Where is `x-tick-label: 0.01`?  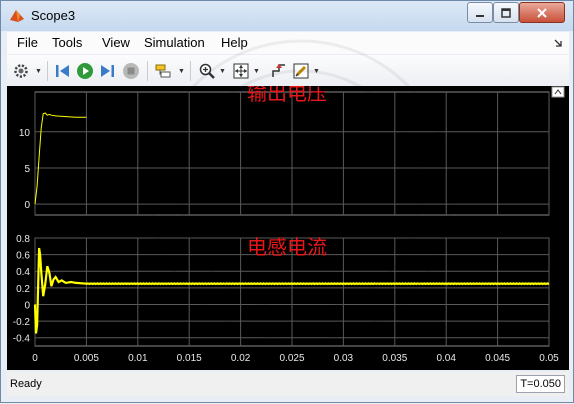
x-tick-label: 0.01 is located at coordinates (138, 358).